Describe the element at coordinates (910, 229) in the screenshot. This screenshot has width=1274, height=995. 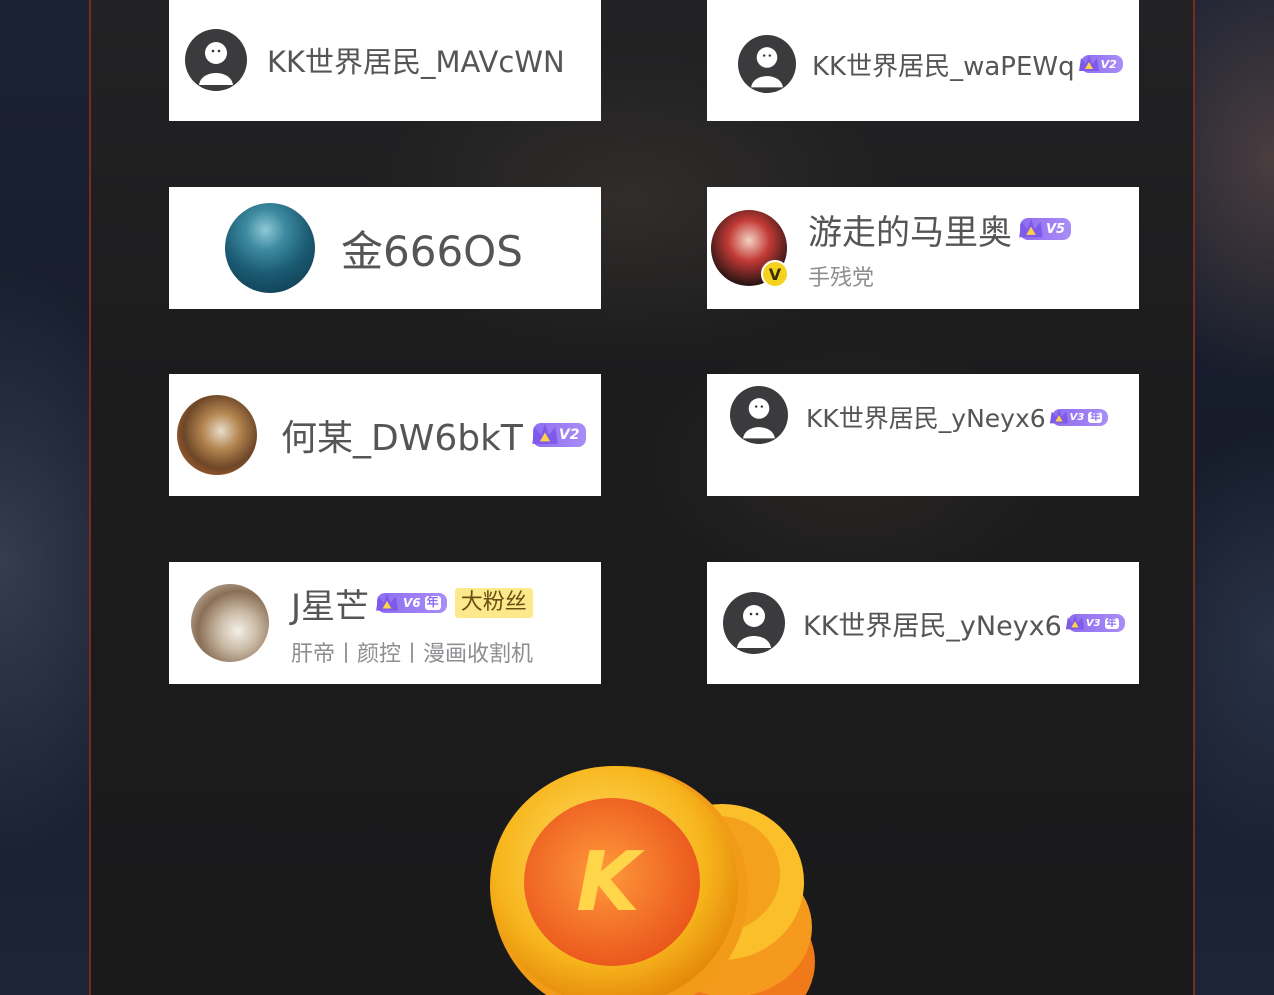
I see `username: 游走的马里奥` at that location.